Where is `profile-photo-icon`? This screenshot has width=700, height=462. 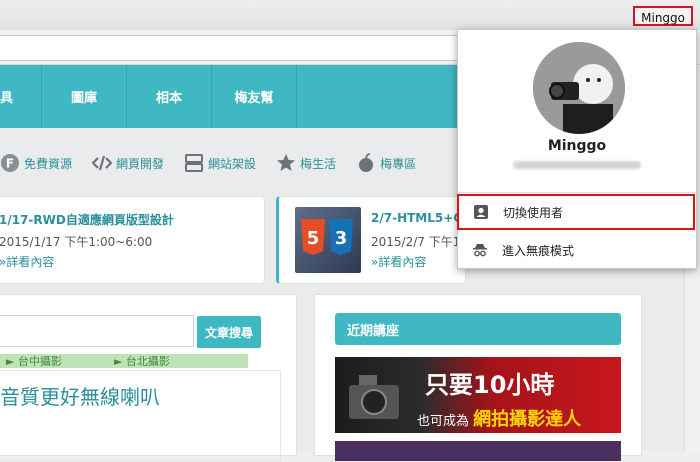
profile-photo-icon is located at coordinates (579, 88).